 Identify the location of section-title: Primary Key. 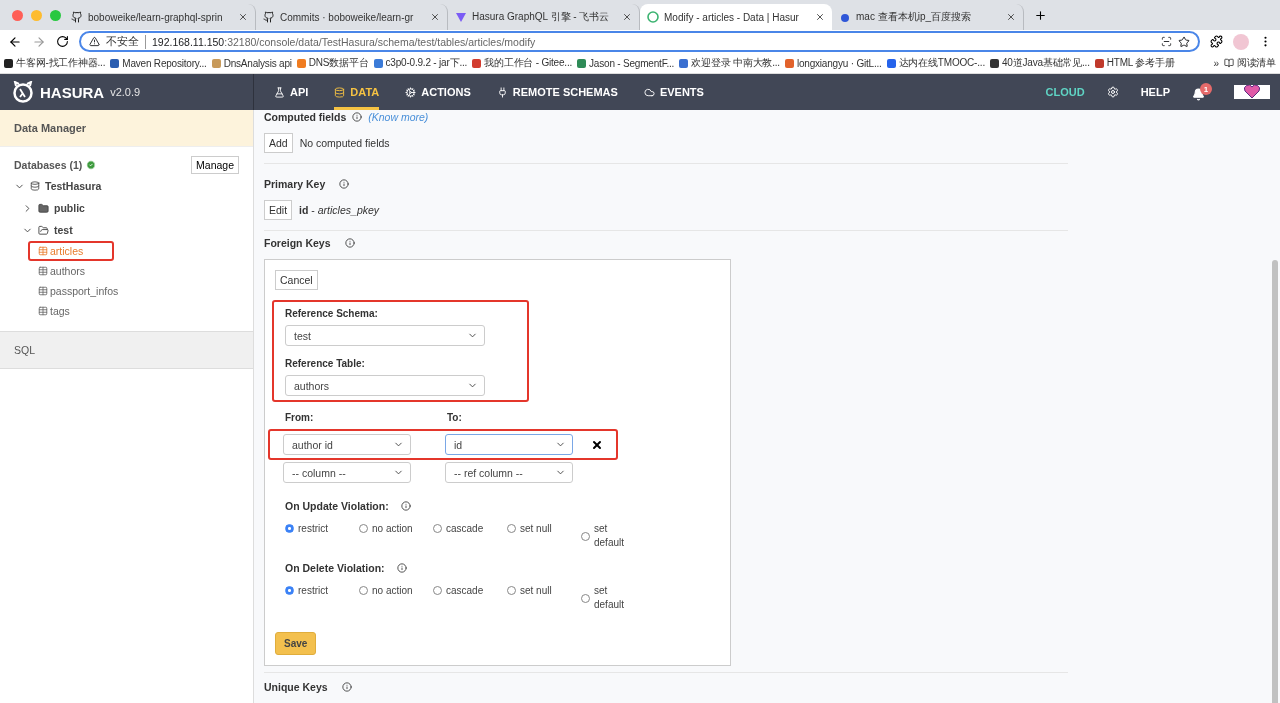
(295, 184).